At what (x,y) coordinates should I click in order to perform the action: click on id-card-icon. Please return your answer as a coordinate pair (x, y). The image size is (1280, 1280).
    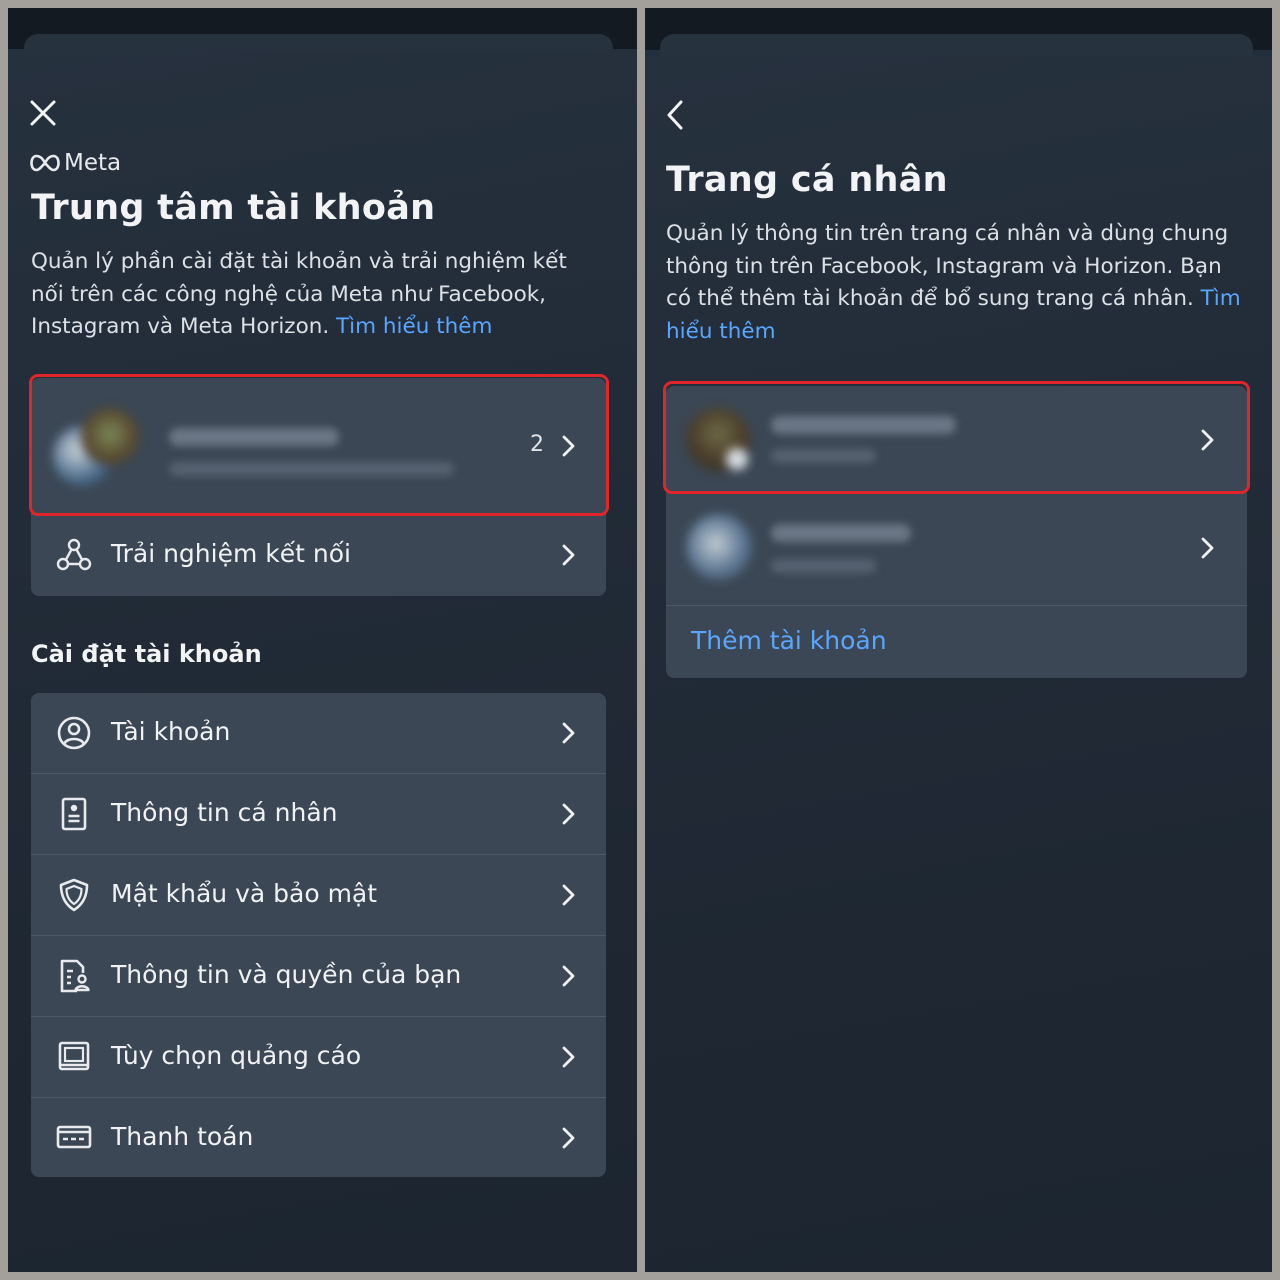
    Looking at the image, I should click on (74, 814).